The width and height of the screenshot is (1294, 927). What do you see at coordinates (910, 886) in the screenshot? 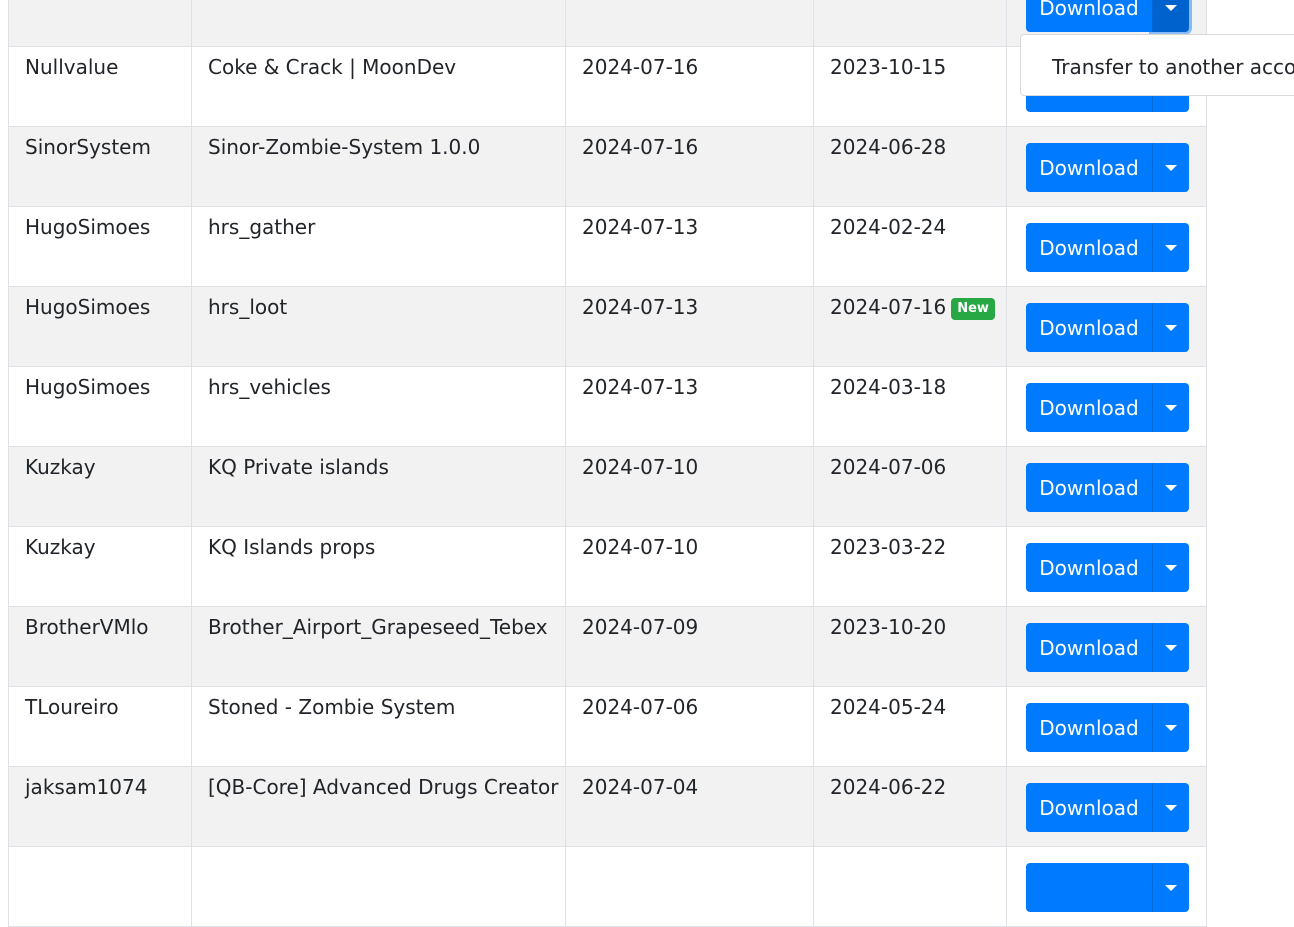
I see `release-date-cell` at bounding box center [910, 886].